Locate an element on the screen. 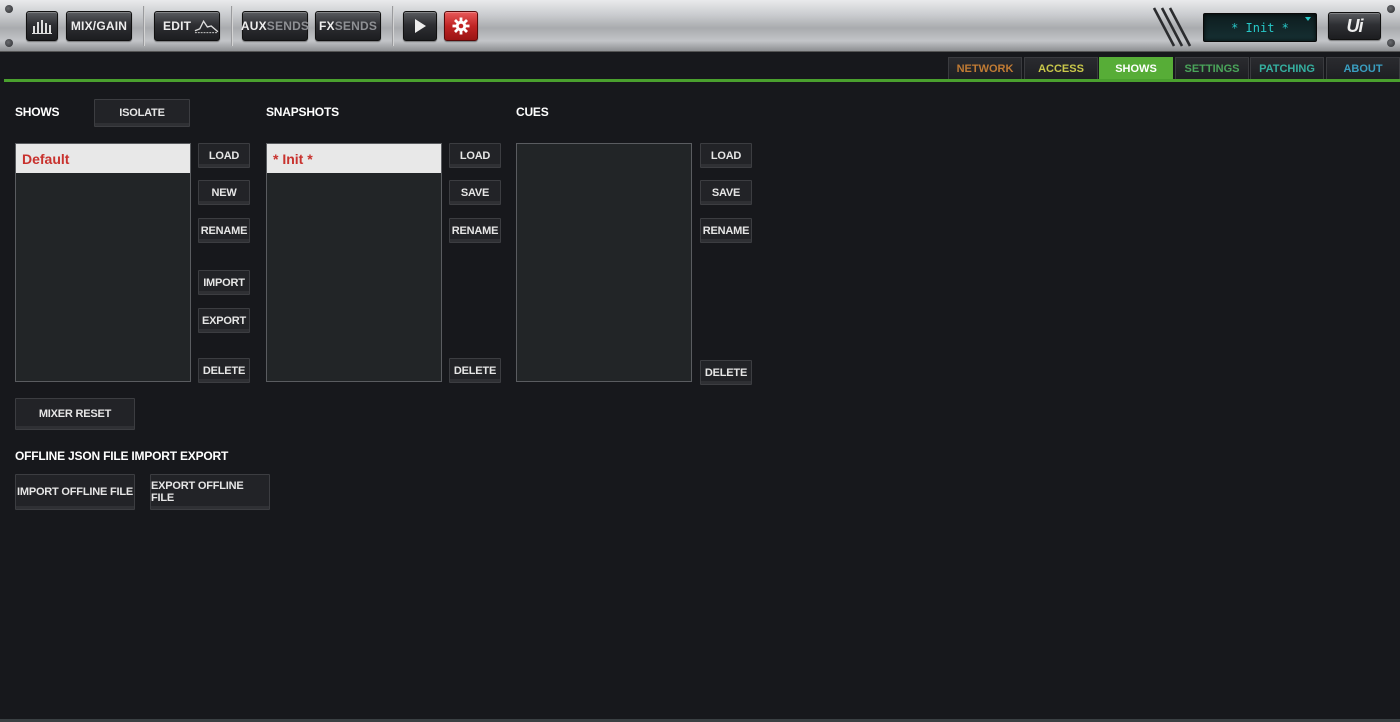 The height and width of the screenshot is (722, 1400). tab-patching-label: PATCHING is located at coordinates (1287, 68).